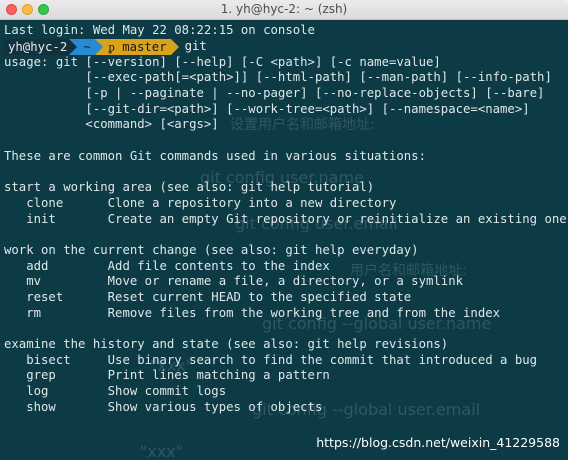 The width and height of the screenshot is (568, 460). What do you see at coordinates (167, 265) in the screenshot?
I see `terminal-line: add Add file contents to the index` at bounding box center [167, 265].